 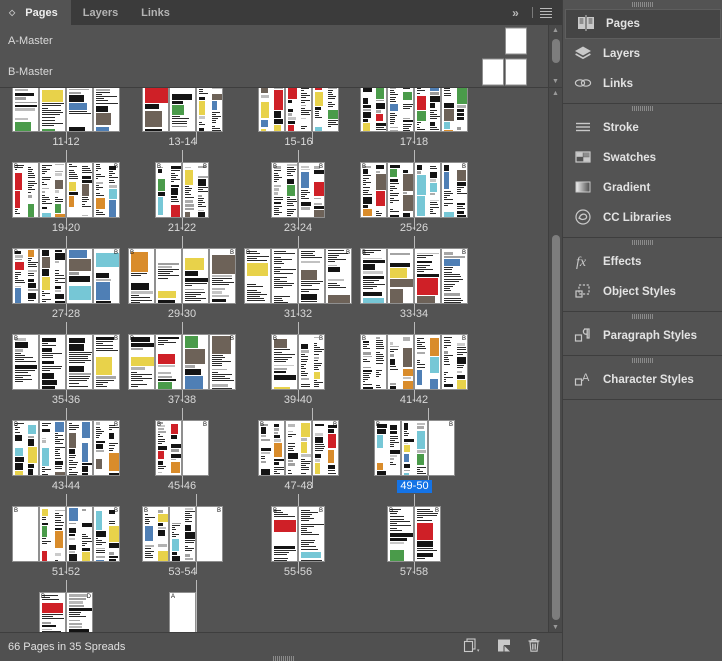 I want to click on spread-label: 33-34, so click(x=414, y=314).